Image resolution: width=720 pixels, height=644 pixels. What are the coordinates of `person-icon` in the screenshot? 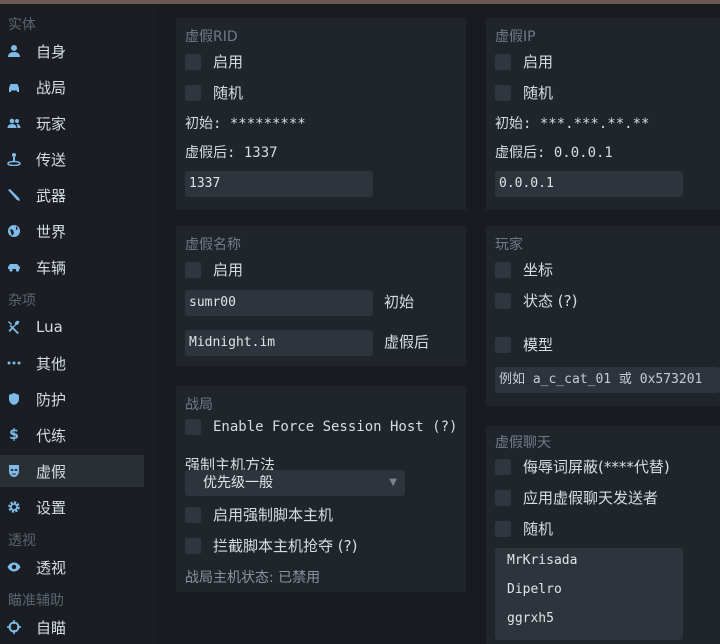 It's located at (14, 51).